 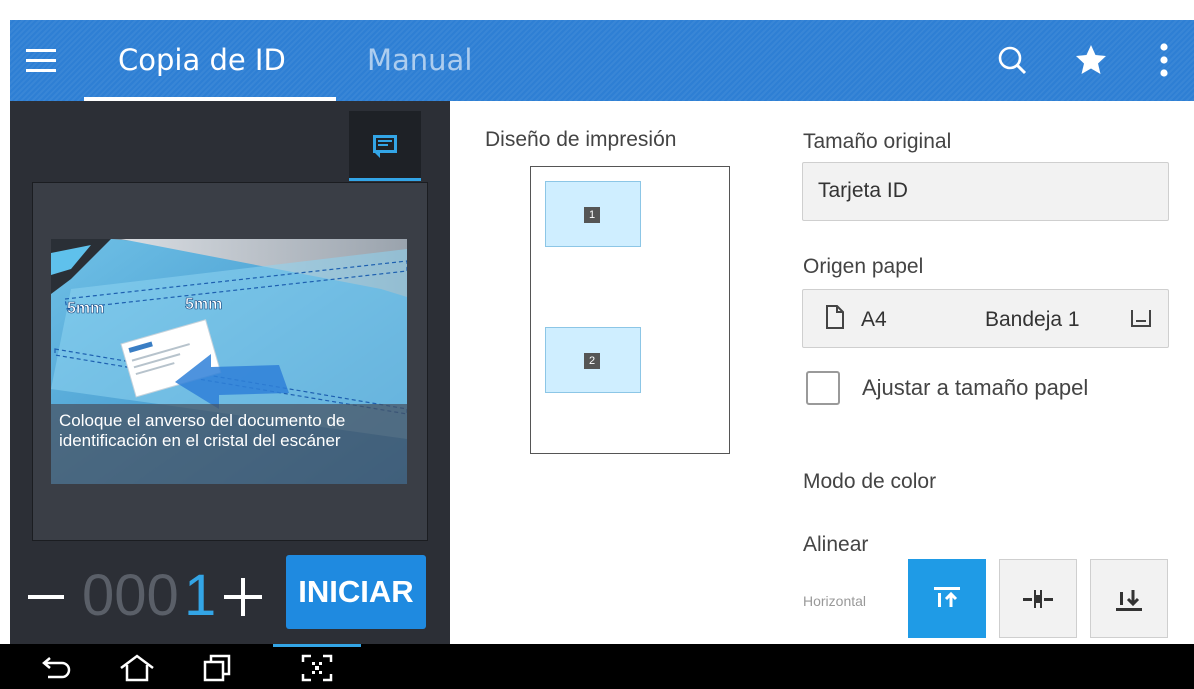 What do you see at coordinates (985, 191) in the screenshot?
I see `original-size-select: Tarjeta ID` at bounding box center [985, 191].